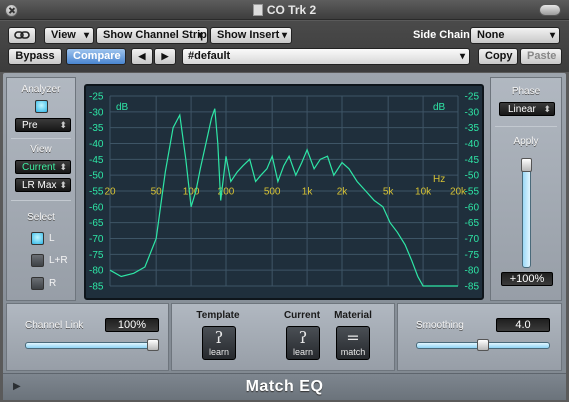  What do you see at coordinates (389, 192) in the screenshot?
I see `freq-tick-label: 5k` at bounding box center [389, 192].